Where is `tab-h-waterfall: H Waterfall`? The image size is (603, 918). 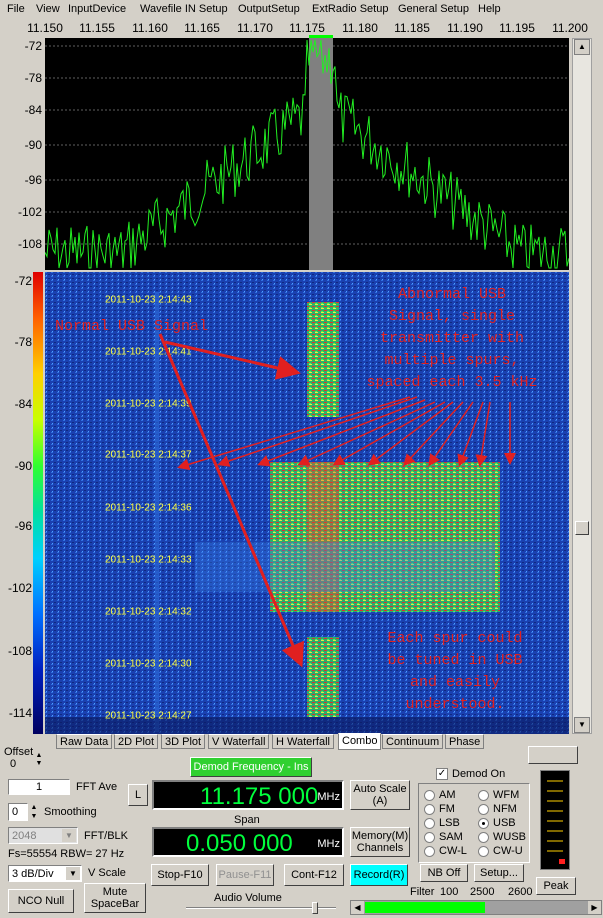 tab-h-waterfall: H Waterfall is located at coordinates (303, 741).